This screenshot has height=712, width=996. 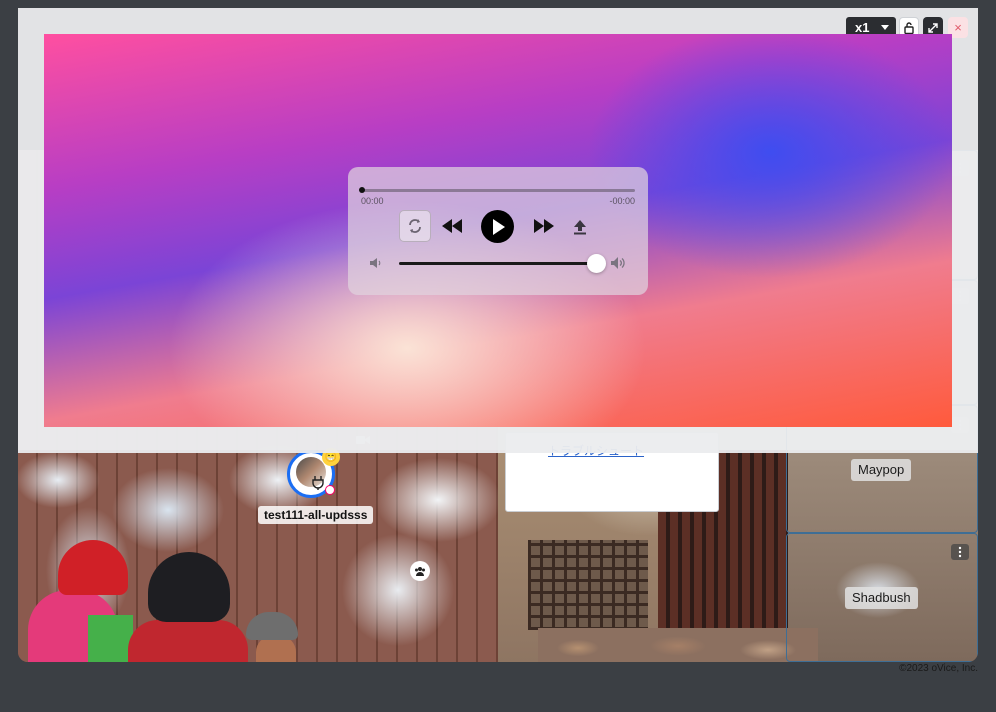 I want to click on volume-low-icon, so click(x=375, y=263).